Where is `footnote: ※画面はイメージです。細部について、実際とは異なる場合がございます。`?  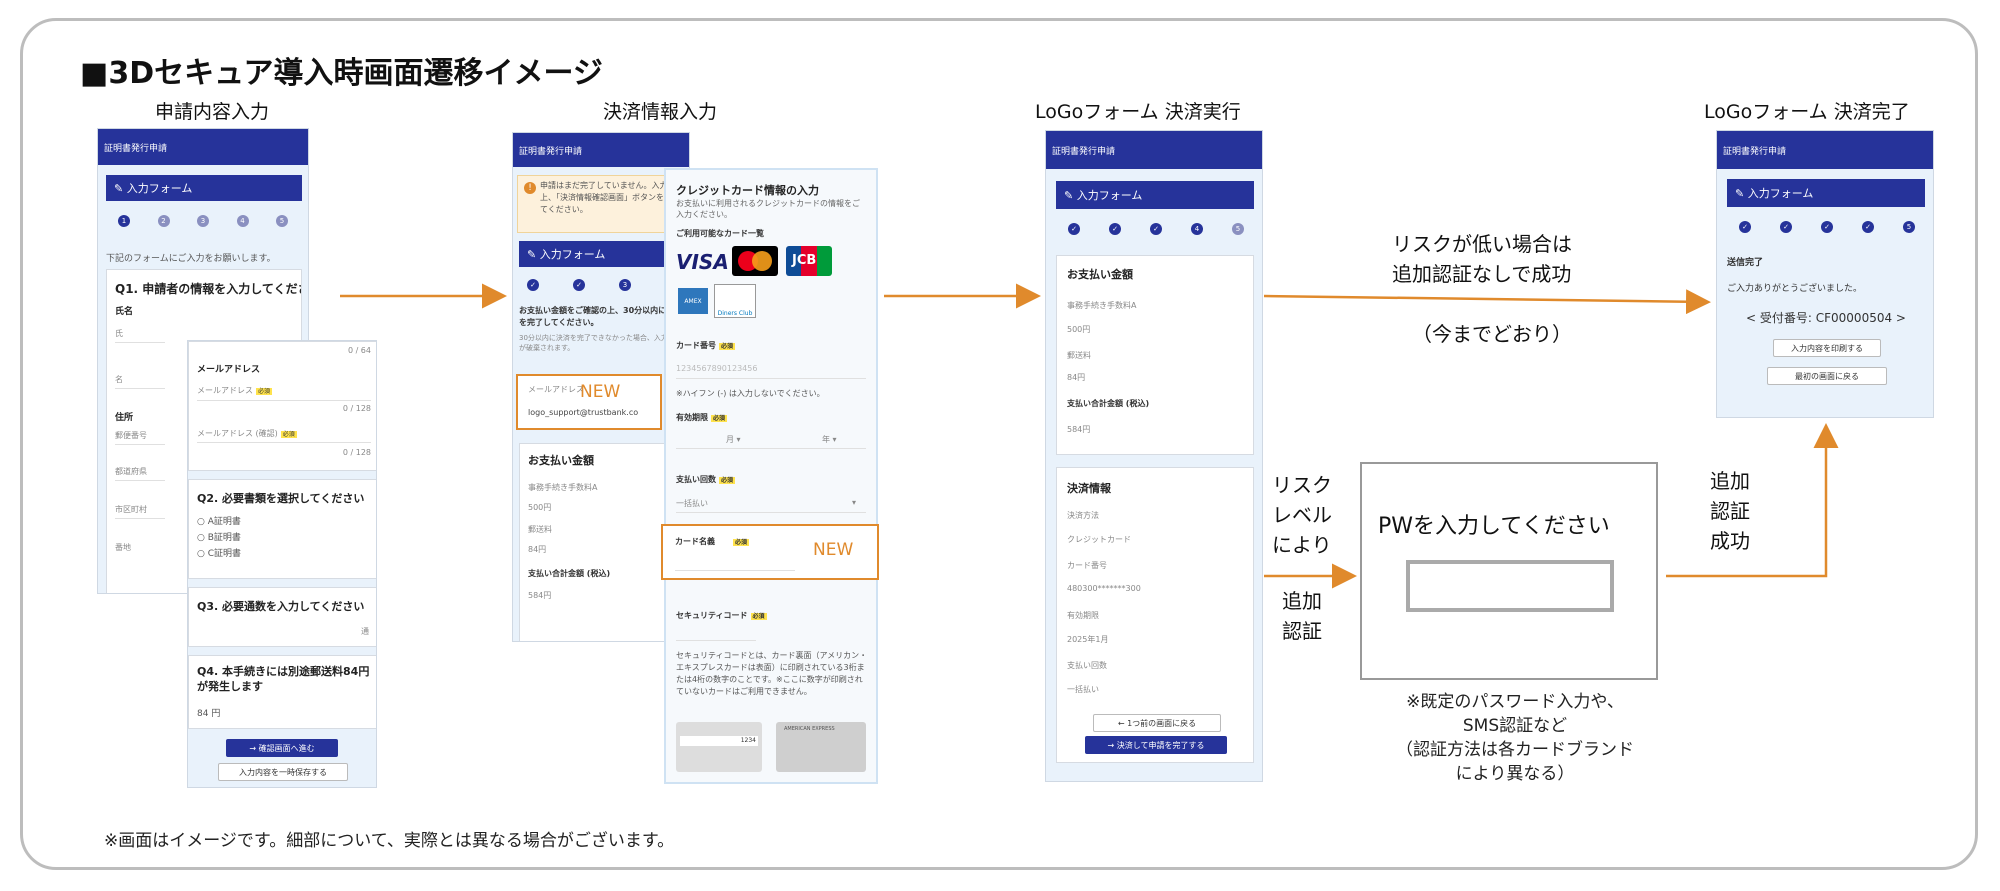
footnote: ※画面はイメージです。細部について、実際とは異なる場合がございます。 is located at coordinates (389, 841).